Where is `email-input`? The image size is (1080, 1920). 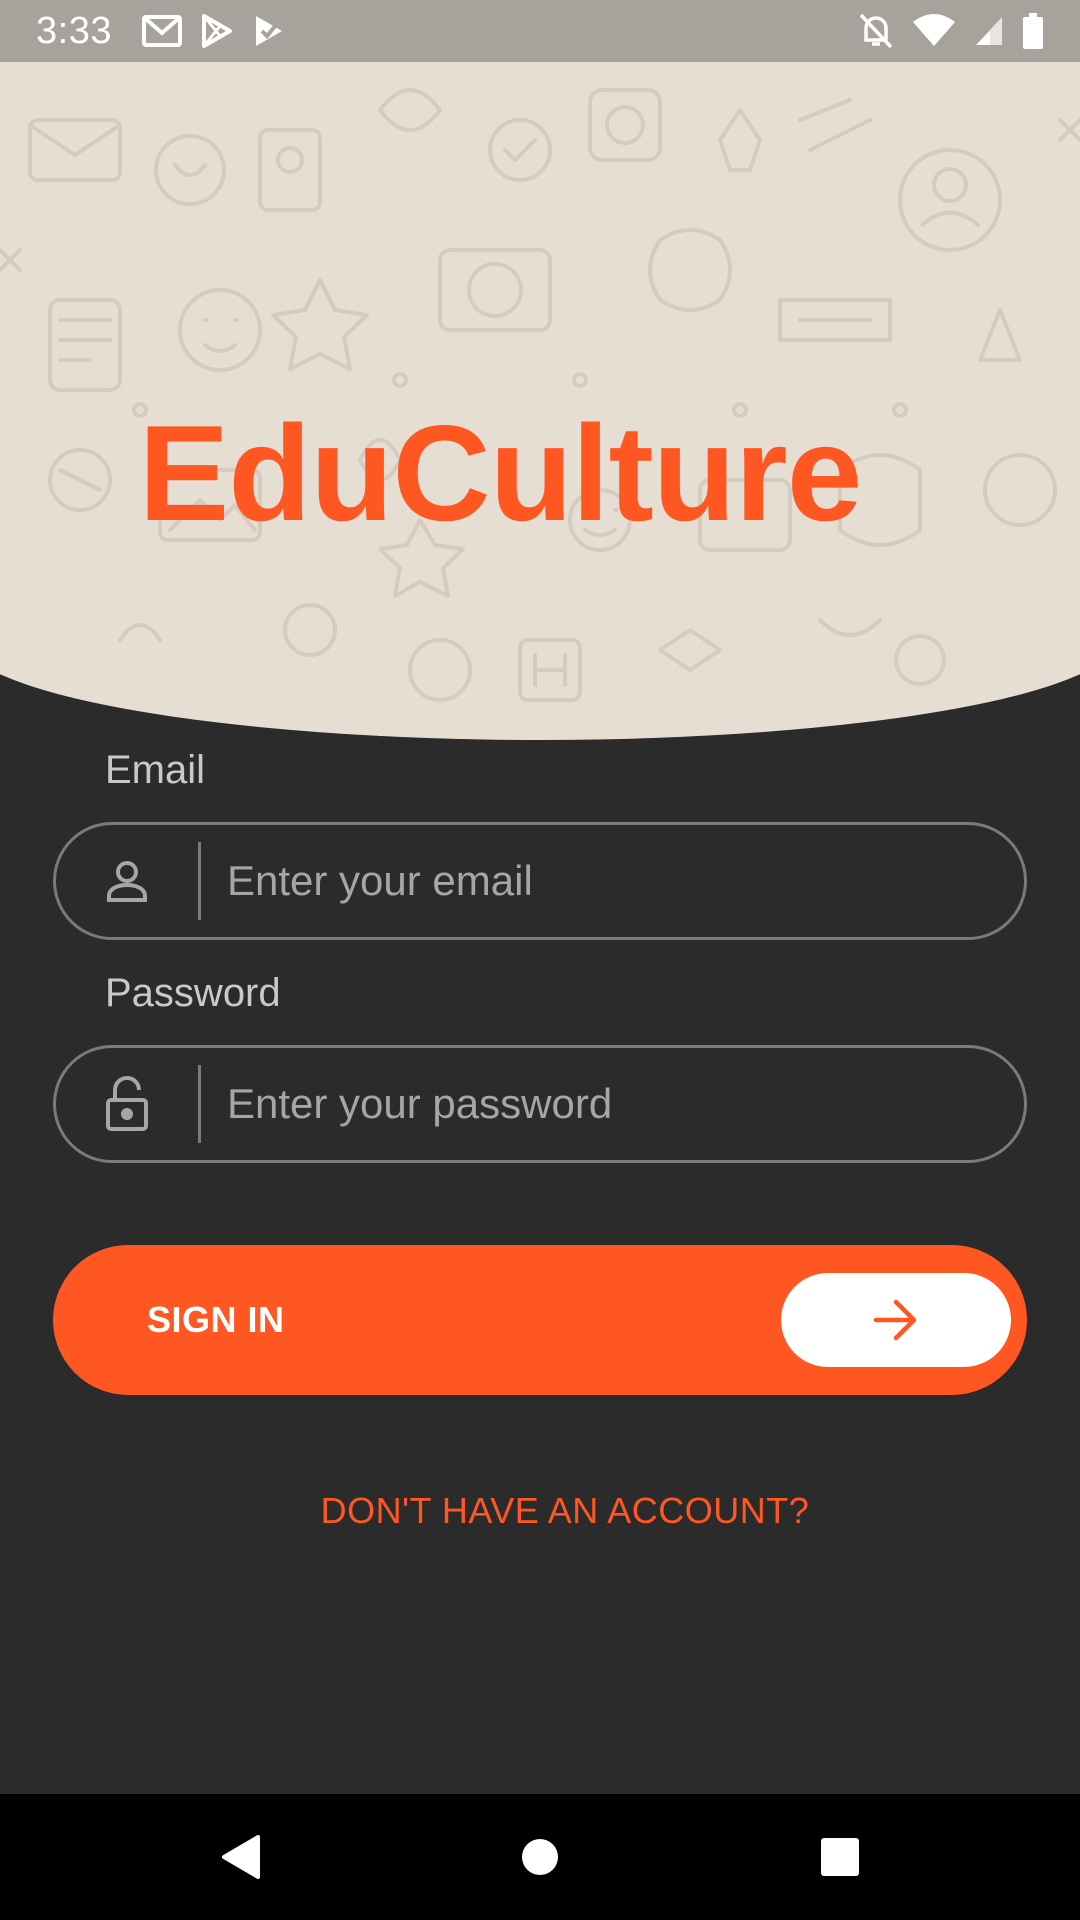
email-input is located at coordinates (612, 881).